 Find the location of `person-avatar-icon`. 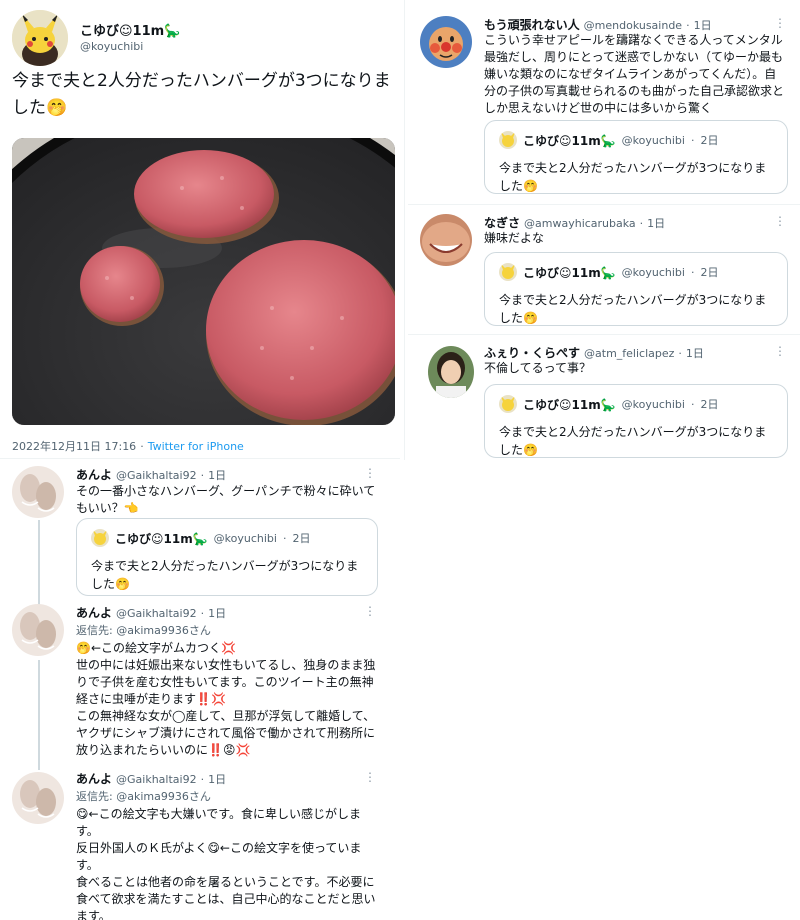

person-avatar-icon is located at coordinates (451, 372).